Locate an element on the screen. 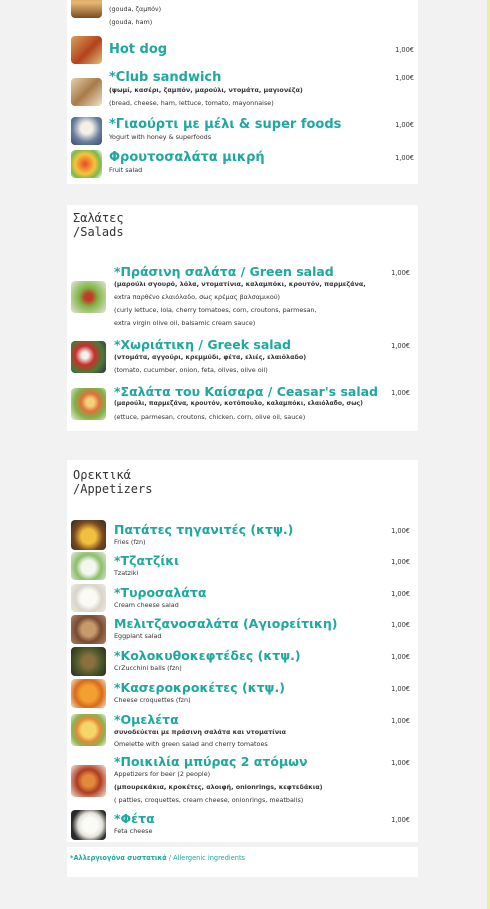 This screenshot has width=490, height=909. item-desc-en: Fries (fzn) is located at coordinates (130, 542).